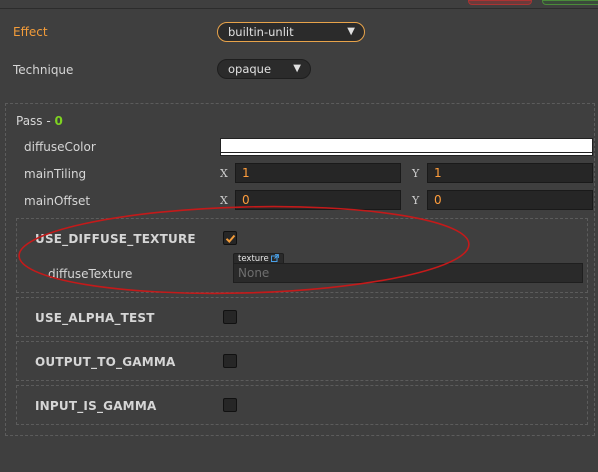  What do you see at coordinates (230, 317) in the screenshot?
I see `use-alpha-test-checkbox` at bounding box center [230, 317].